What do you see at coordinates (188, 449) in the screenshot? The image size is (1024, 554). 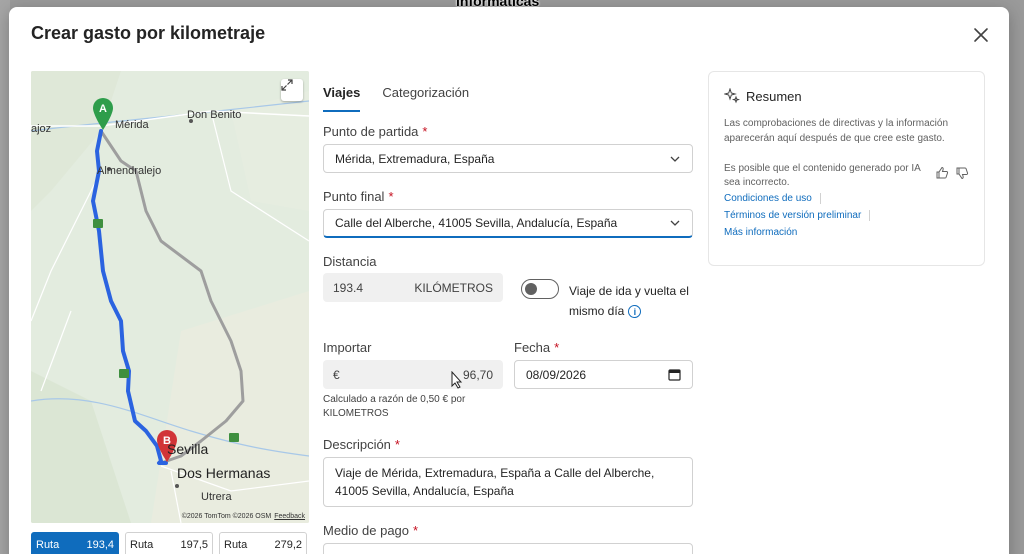 I see `map-label-sevilla: Sevilla` at bounding box center [188, 449].